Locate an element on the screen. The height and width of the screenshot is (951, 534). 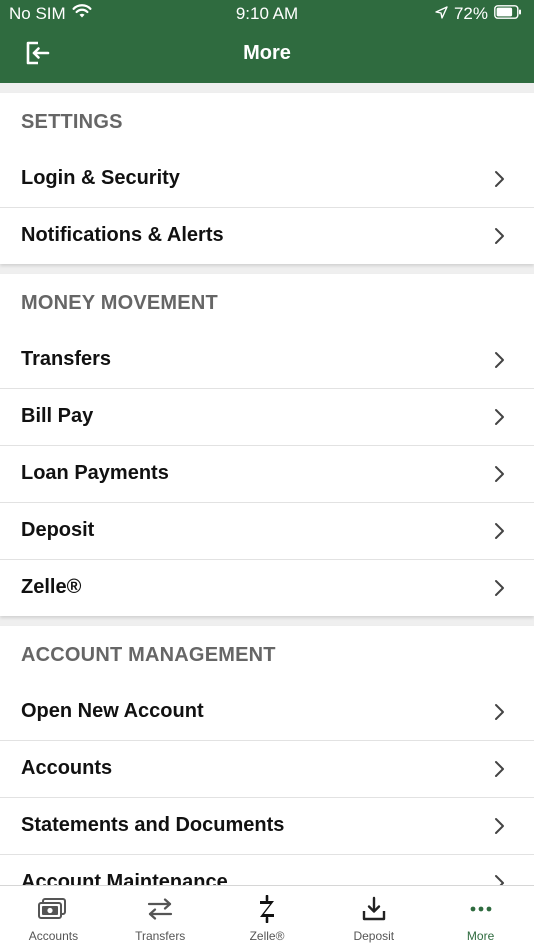
nav-bar: More is located at coordinates (267, 55).